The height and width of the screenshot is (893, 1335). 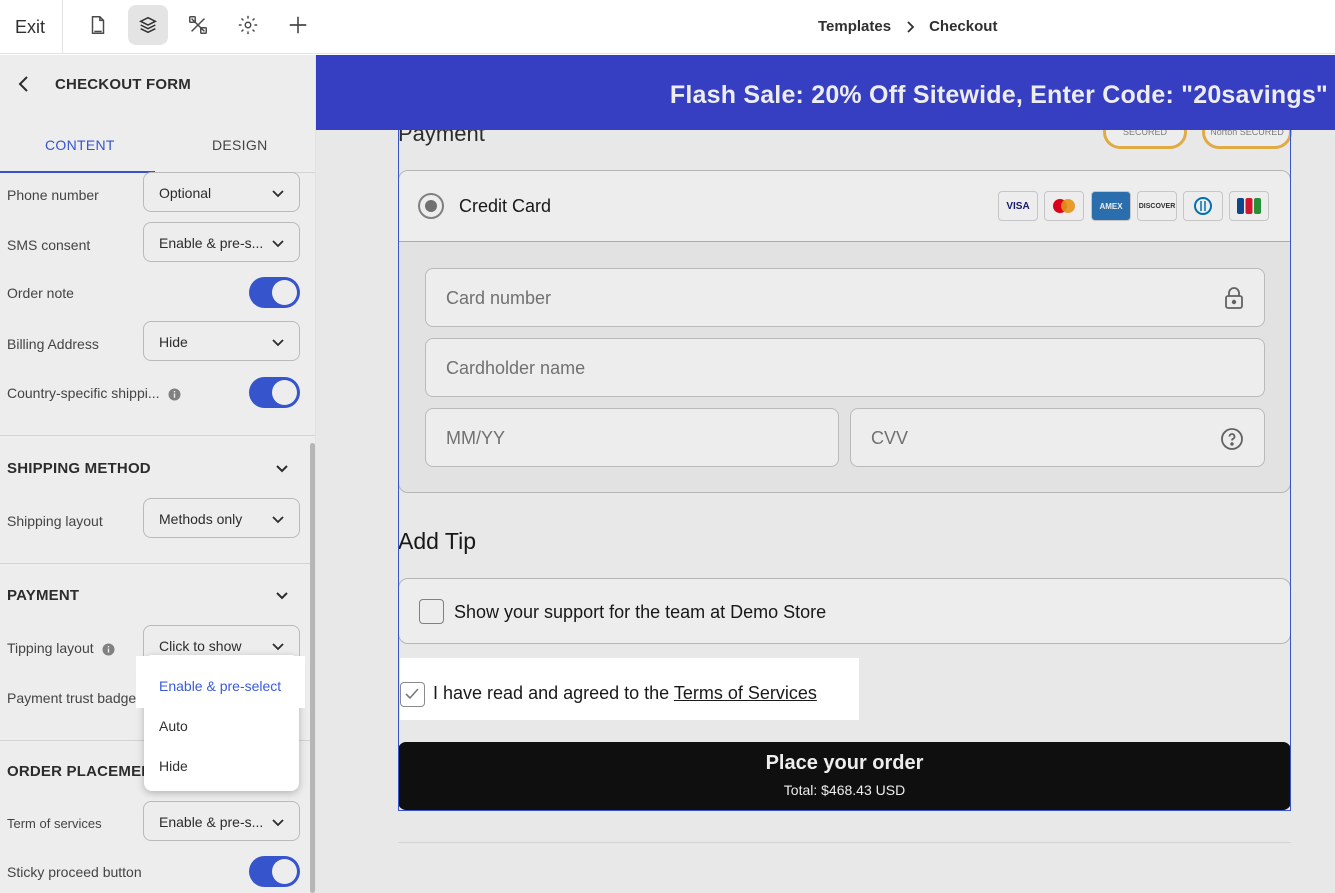 What do you see at coordinates (54, 823) in the screenshot?
I see `term-of-services-label: Term of services` at bounding box center [54, 823].